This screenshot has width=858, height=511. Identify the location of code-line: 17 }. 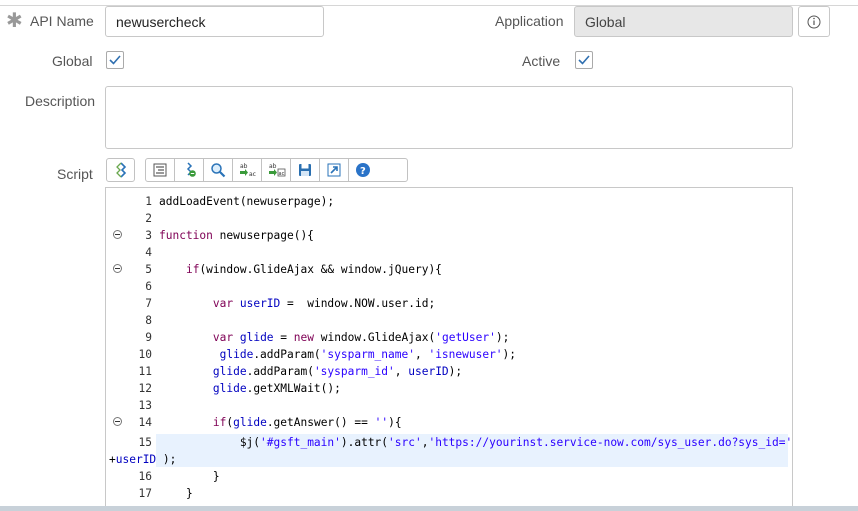
(449, 493).